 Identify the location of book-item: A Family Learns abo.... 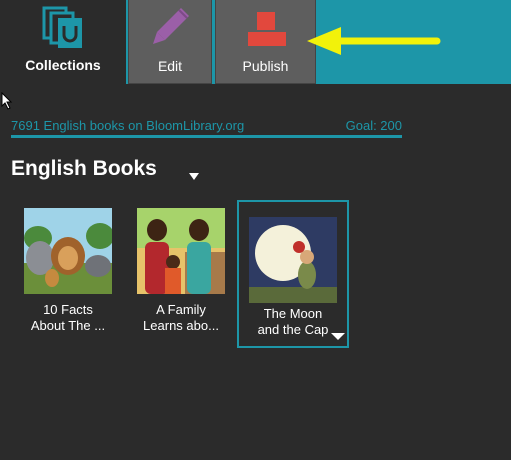
(181, 274).